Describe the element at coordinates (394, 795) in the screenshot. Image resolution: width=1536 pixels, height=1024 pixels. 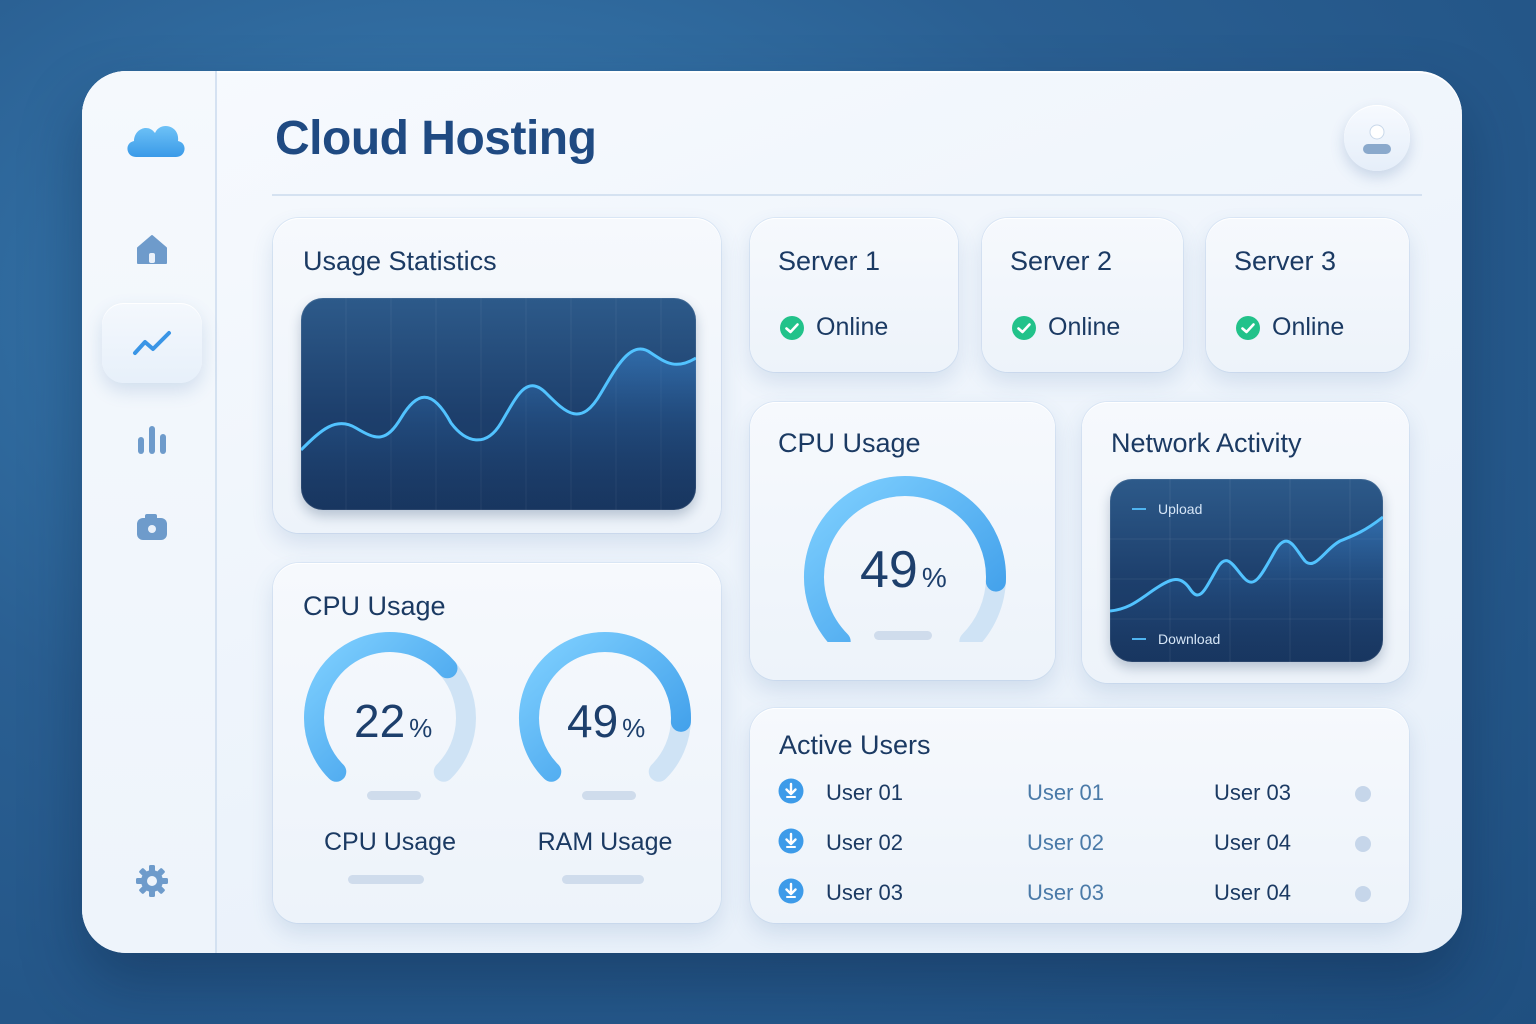
I see `cpu-small-gauge-indicator` at that location.